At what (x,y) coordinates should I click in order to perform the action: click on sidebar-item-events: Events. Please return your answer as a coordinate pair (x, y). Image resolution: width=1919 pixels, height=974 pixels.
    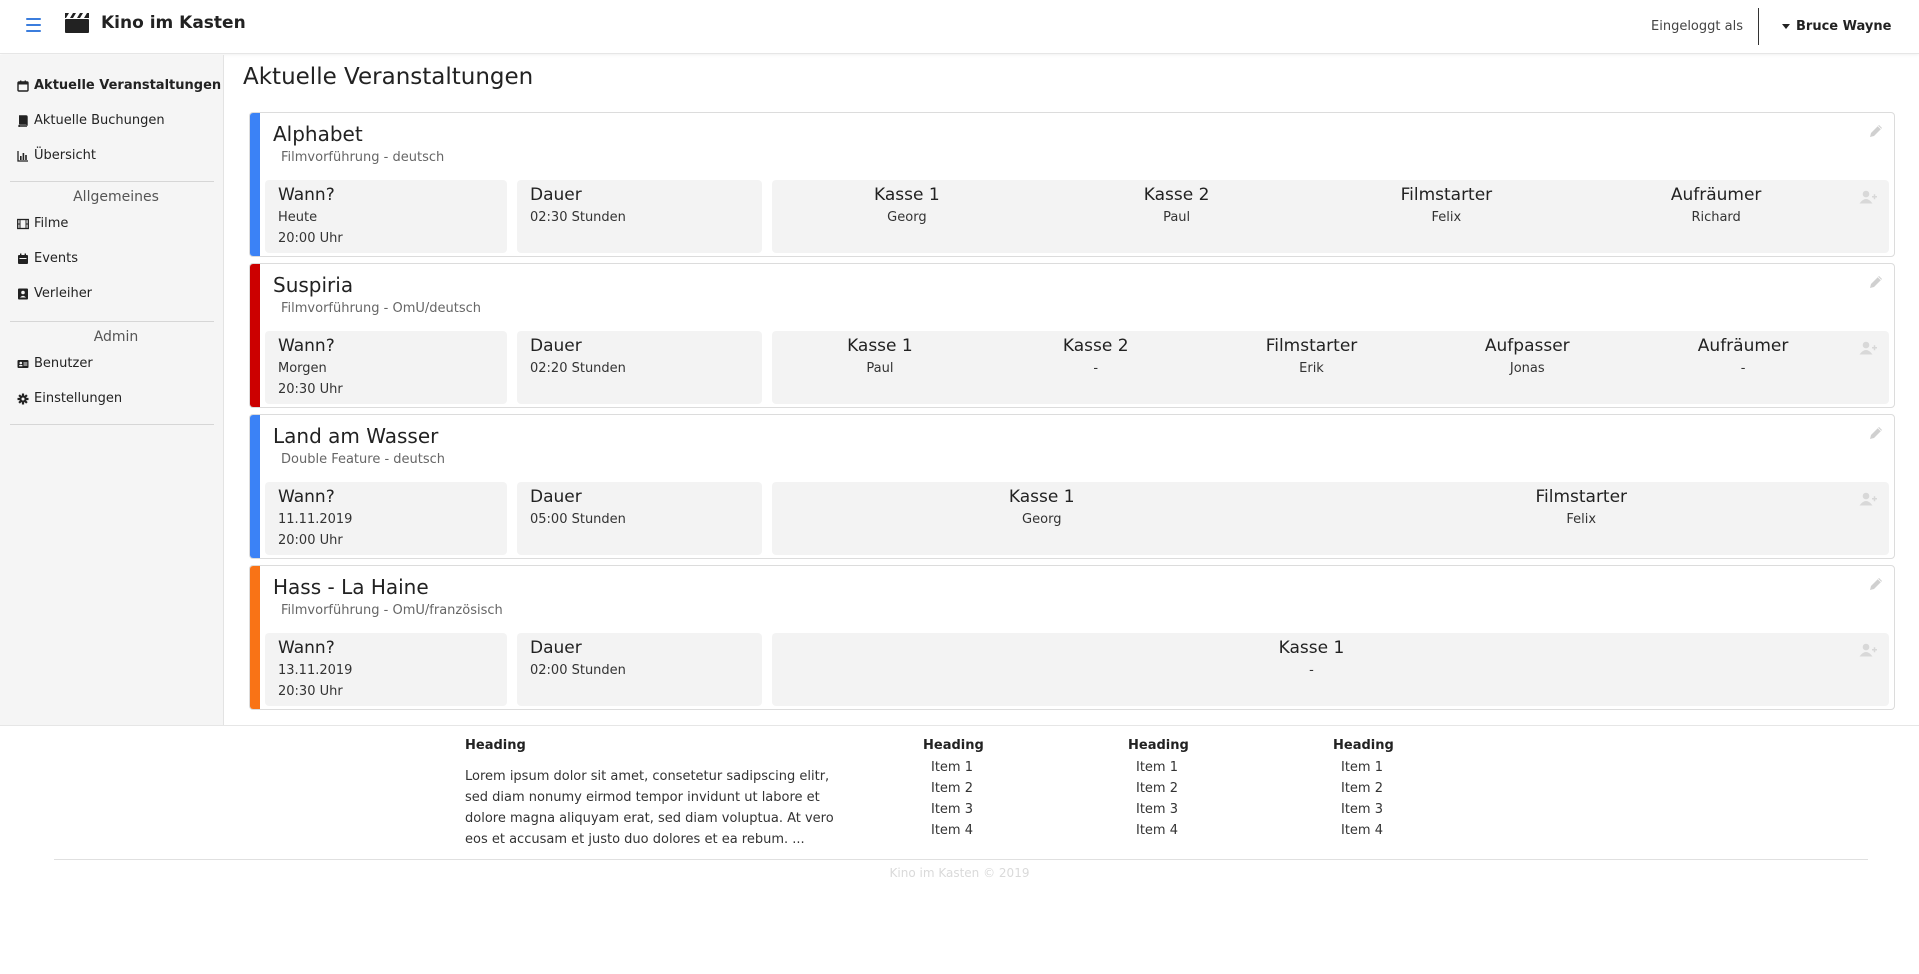
    Looking at the image, I should click on (47, 258).